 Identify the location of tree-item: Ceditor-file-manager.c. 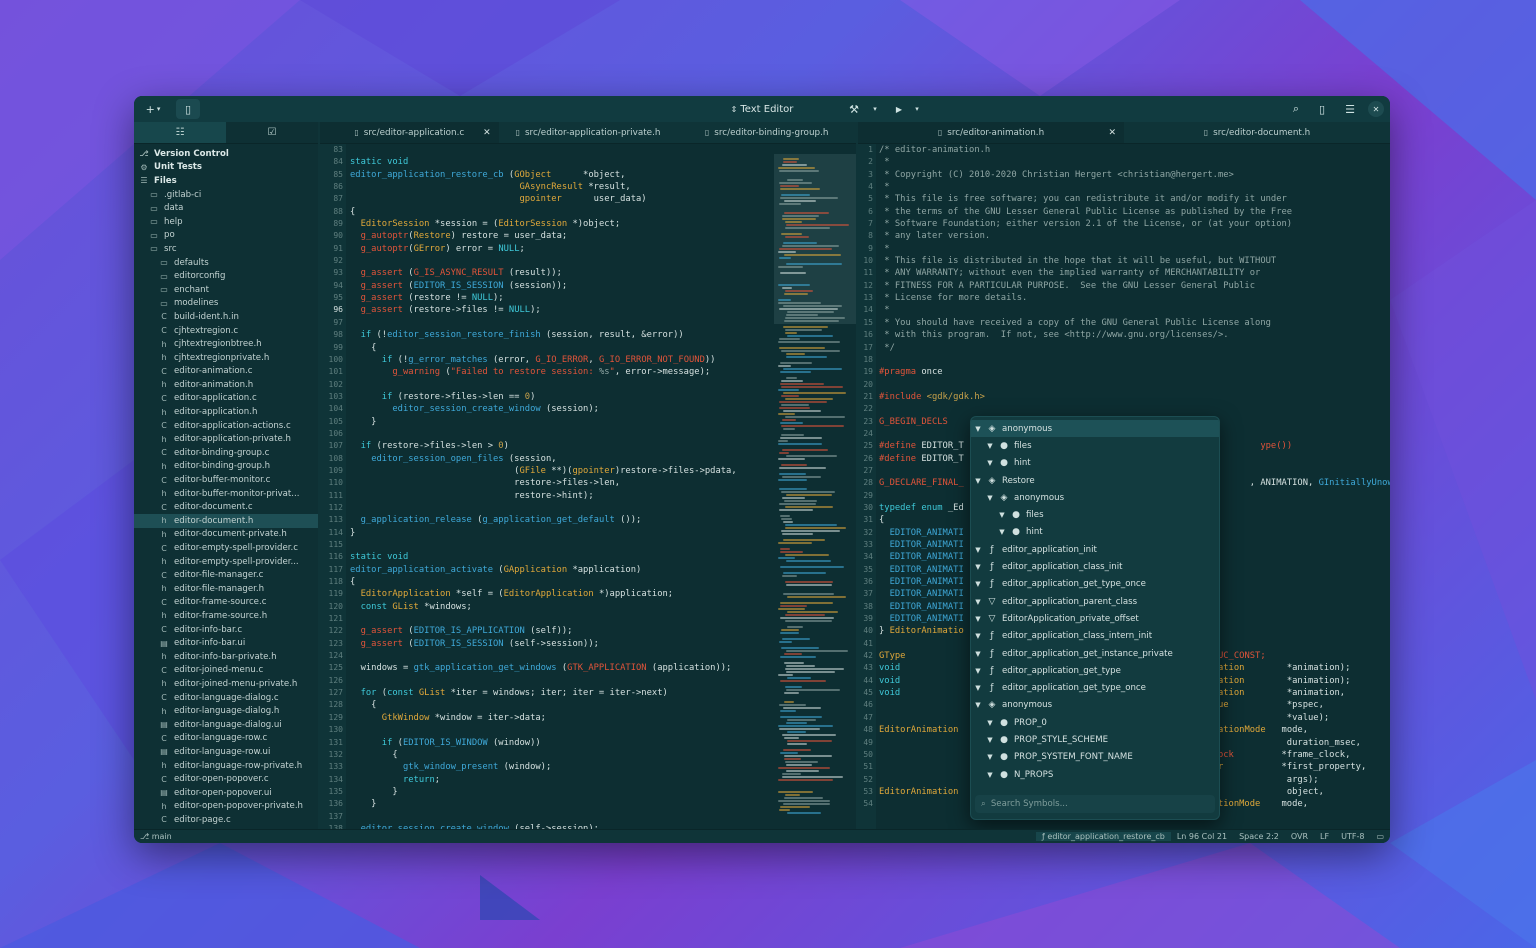
(226, 575).